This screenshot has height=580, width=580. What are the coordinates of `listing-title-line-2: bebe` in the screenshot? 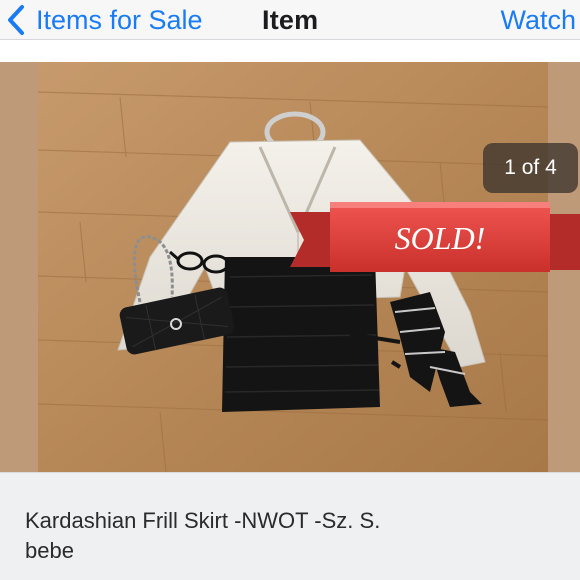 It's located at (49, 550).